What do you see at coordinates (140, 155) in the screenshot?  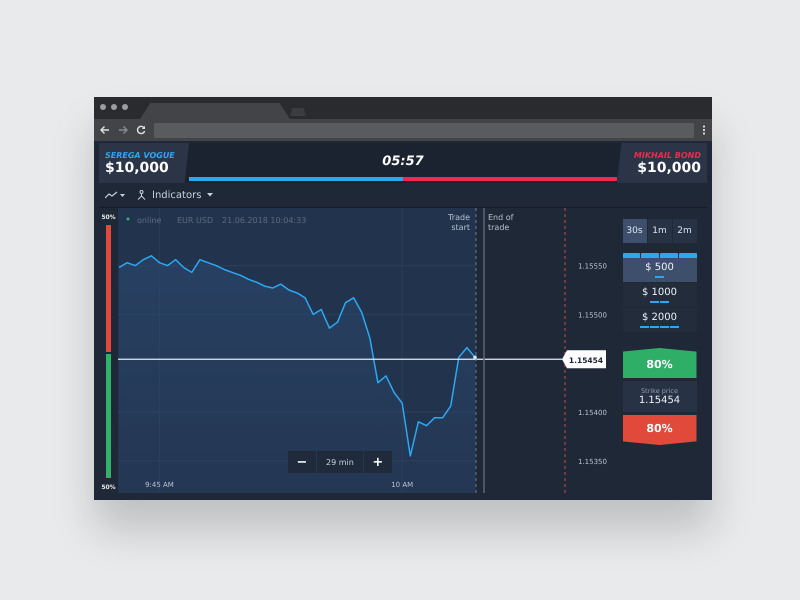 I see `player-name: SEREGA VOGUE` at bounding box center [140, 155].